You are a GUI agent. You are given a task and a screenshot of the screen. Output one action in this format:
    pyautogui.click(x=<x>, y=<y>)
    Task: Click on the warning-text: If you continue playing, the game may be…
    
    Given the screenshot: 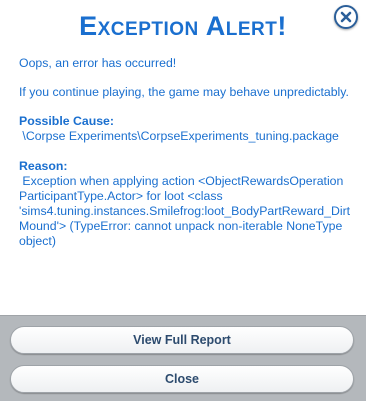 What is the action you would take?
    pyautogui.click(x=184, y=92)
    